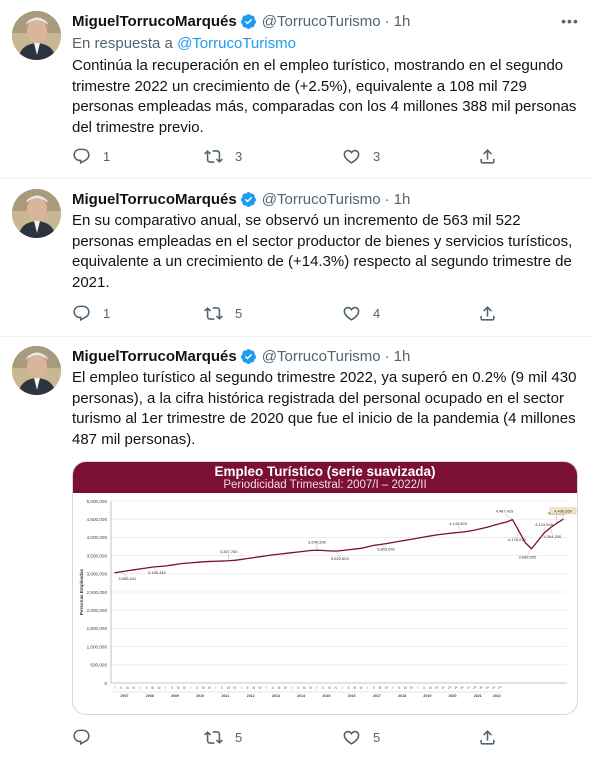 Image resolution: width=594 pixels, height=757 pixels. What do you see at coordinates (157, 572) in the screenshot?
I see `annotation-label: 3,186,444` at bounding box center [157, 572].